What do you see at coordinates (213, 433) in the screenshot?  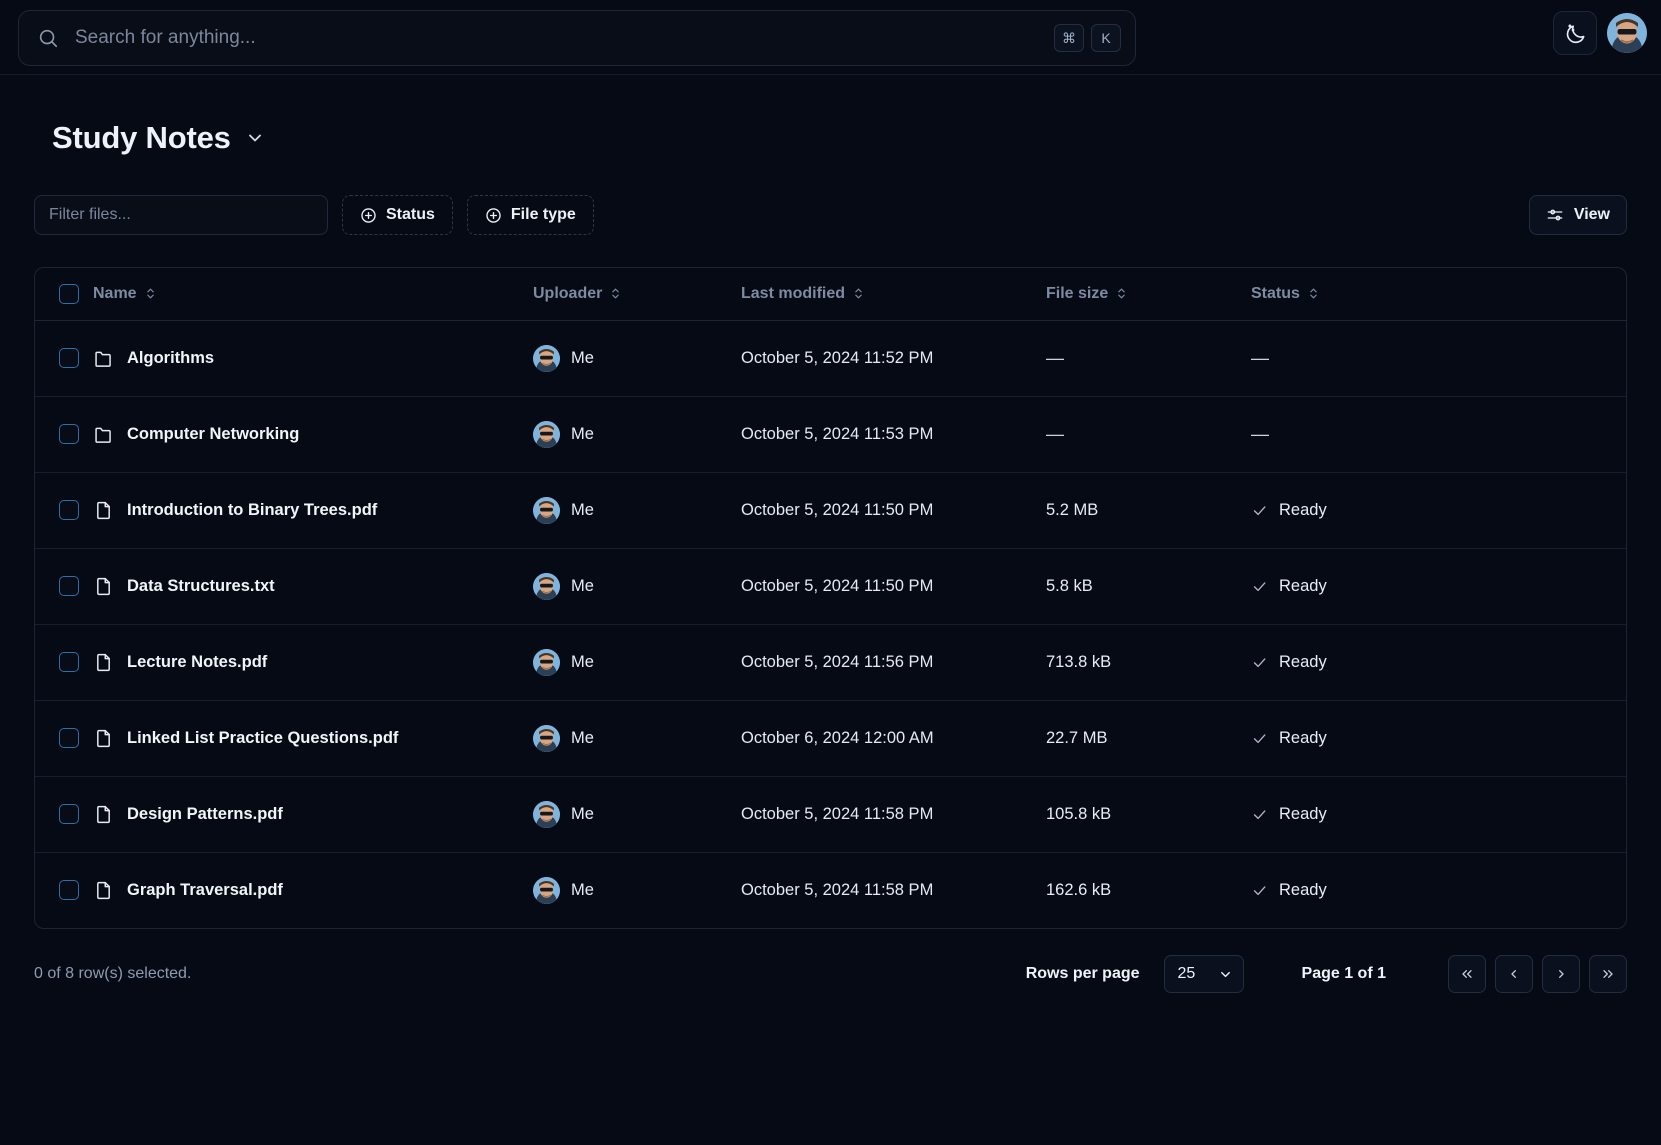 I see `file-name-label: Computer Networking` at bounding box center [213, 433].